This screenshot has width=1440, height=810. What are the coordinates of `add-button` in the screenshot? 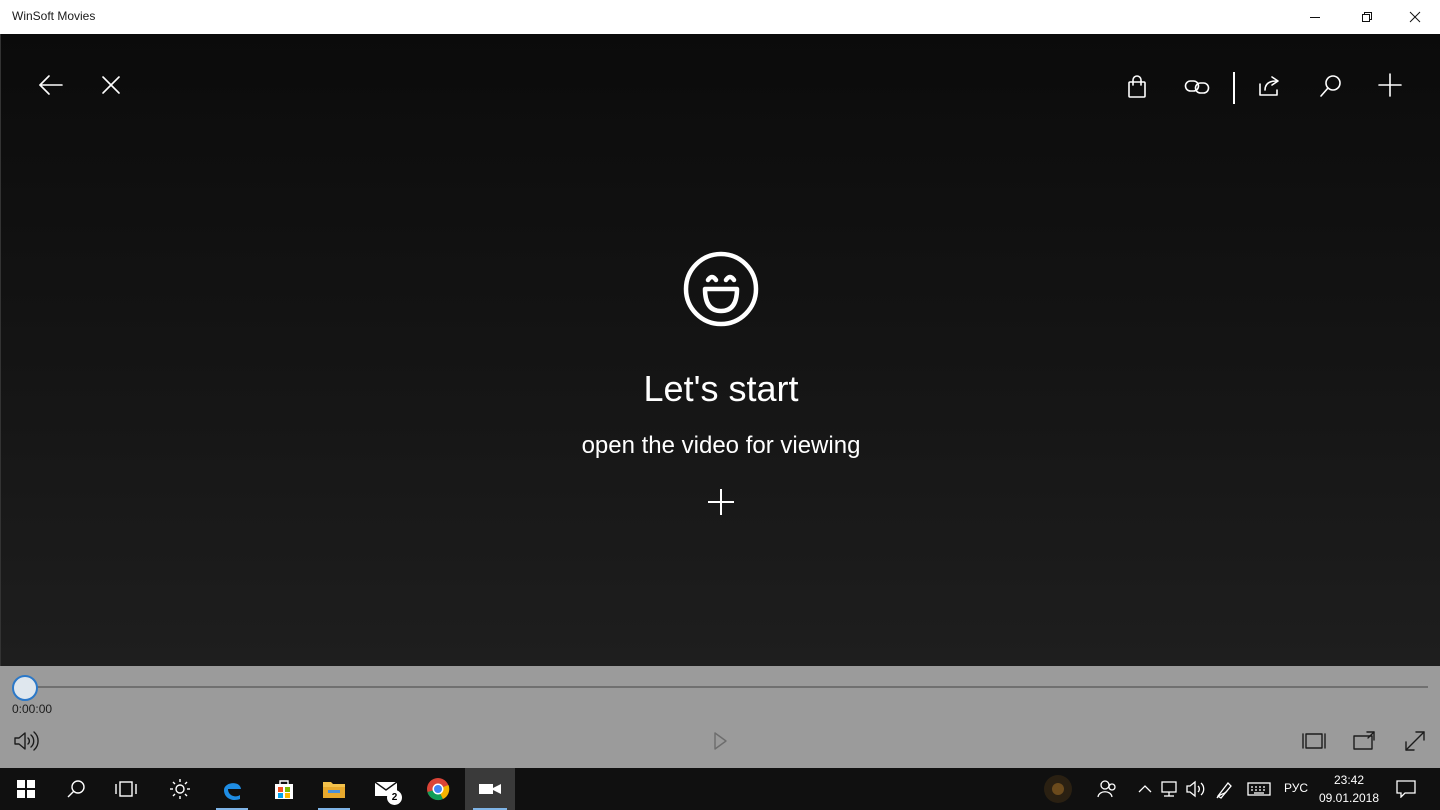 It's located at (1390, 85).